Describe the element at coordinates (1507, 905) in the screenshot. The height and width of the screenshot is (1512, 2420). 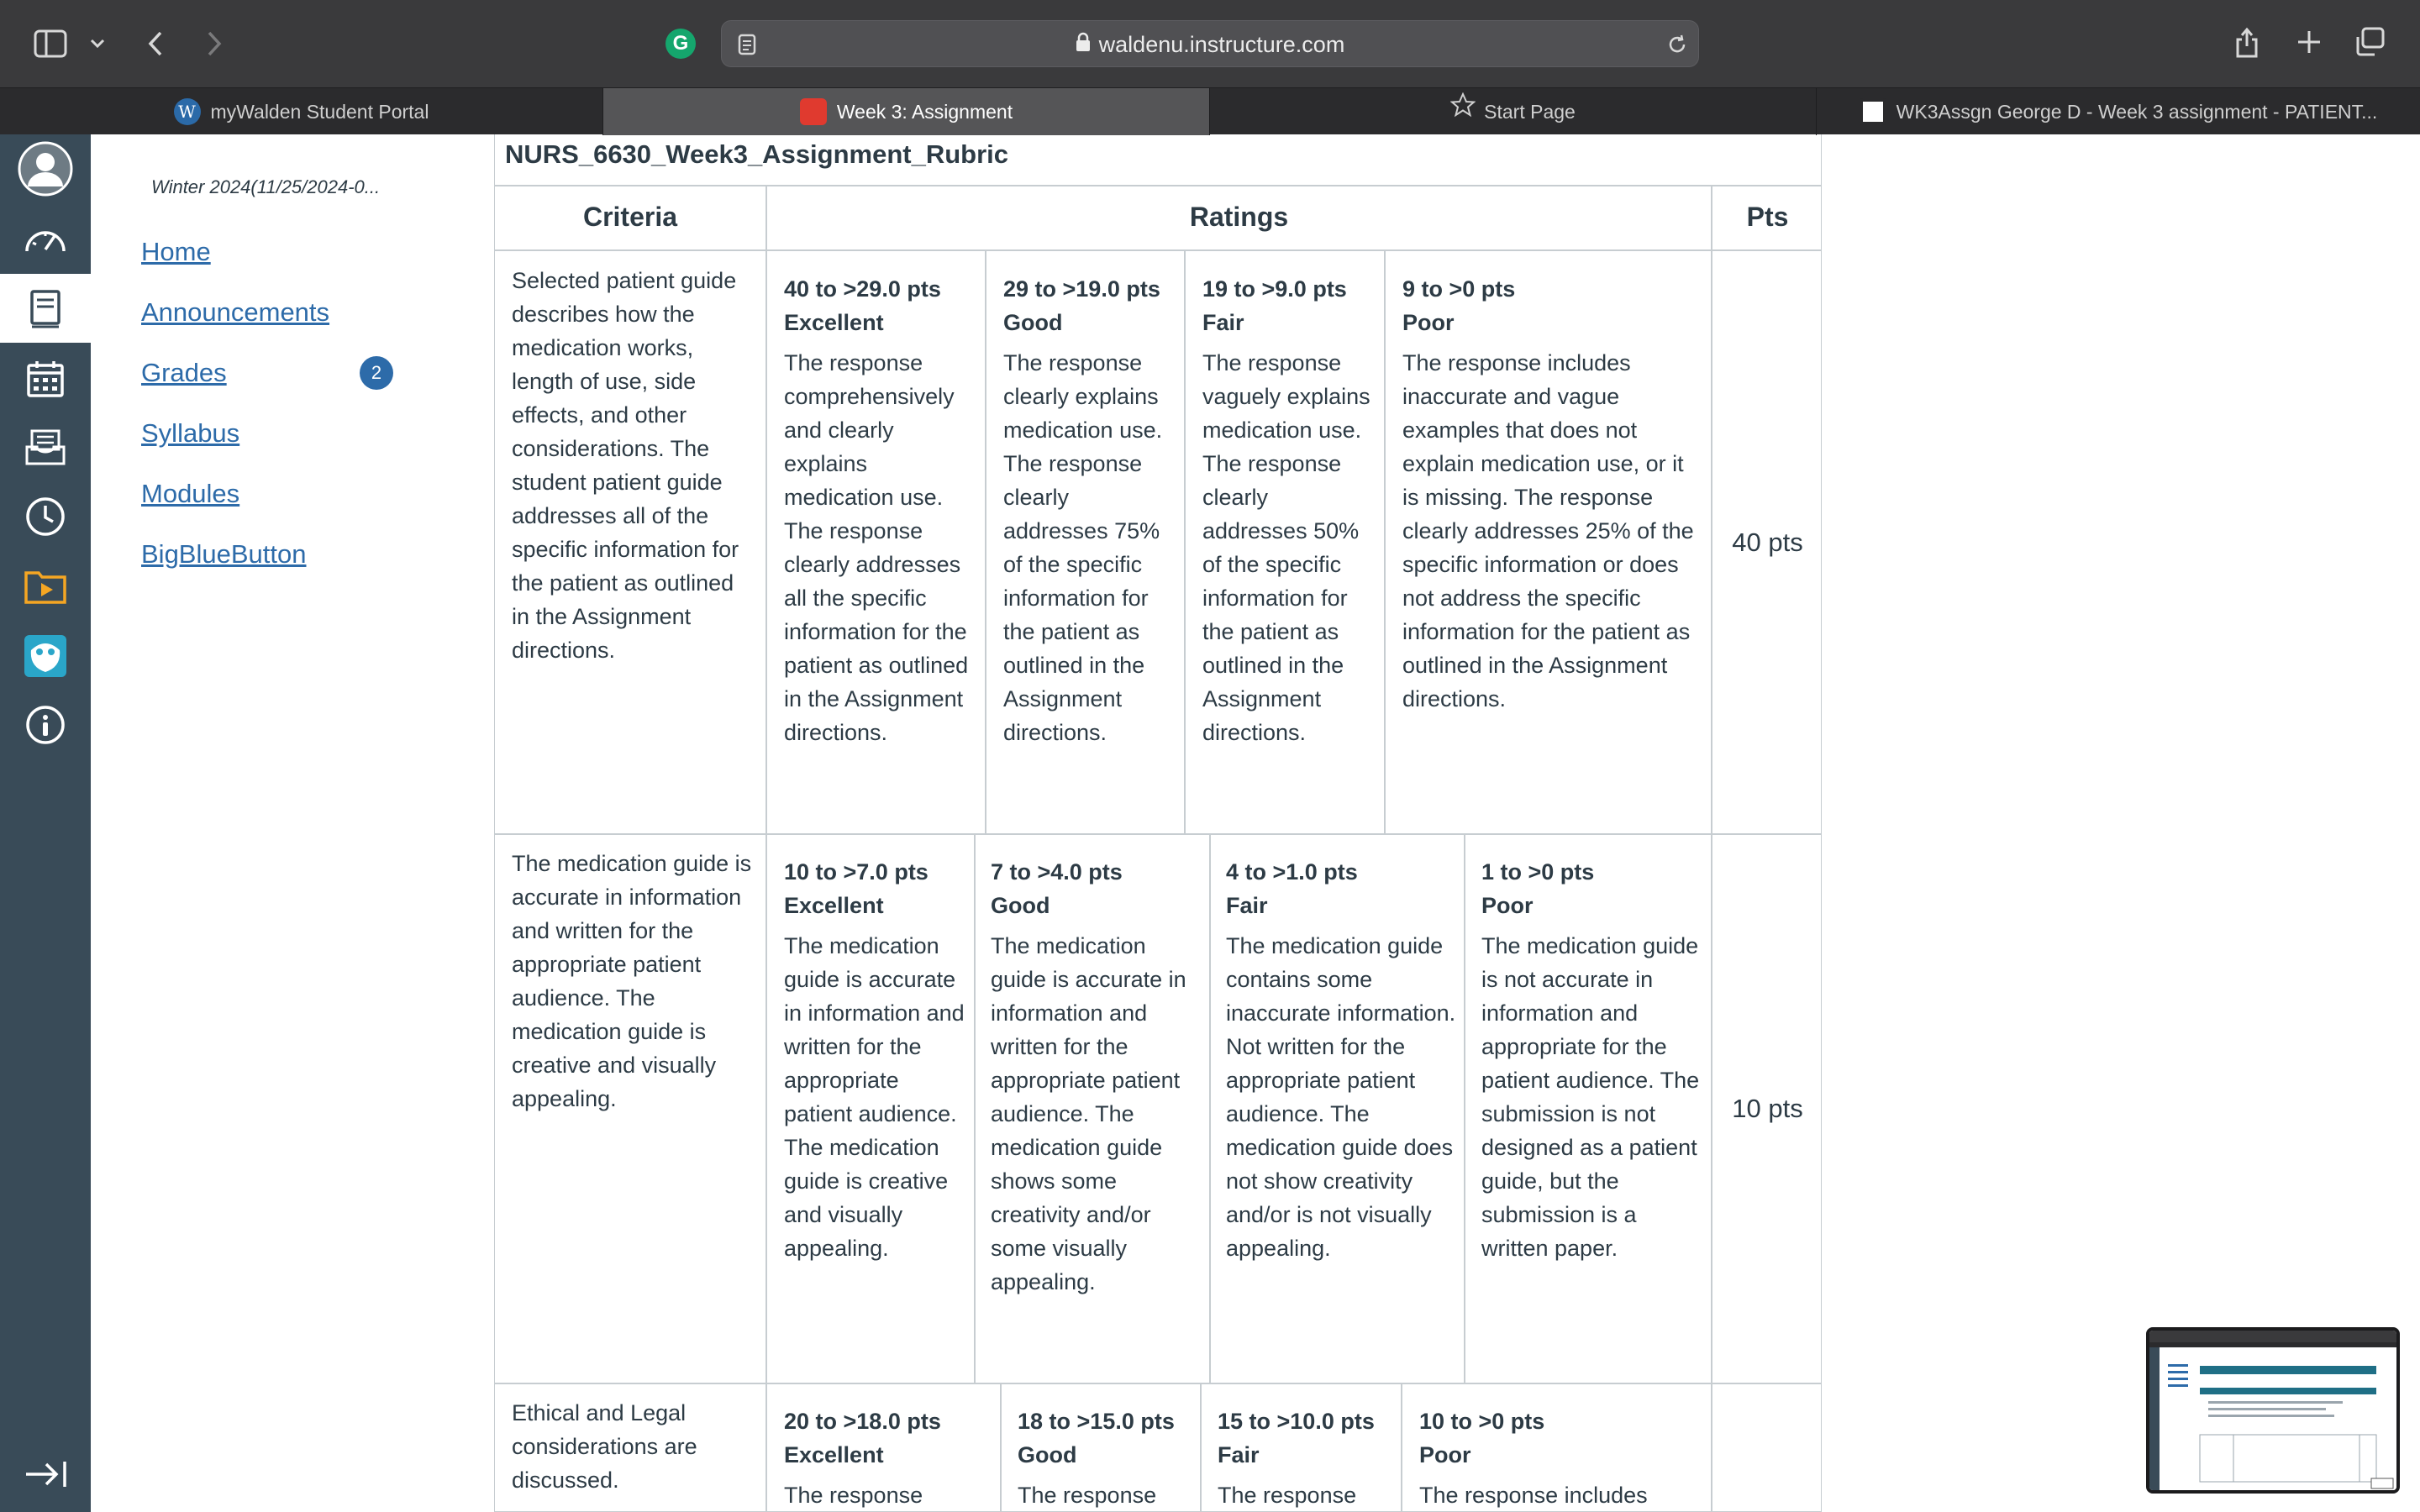
I see `rating-level: Poor` at that location.